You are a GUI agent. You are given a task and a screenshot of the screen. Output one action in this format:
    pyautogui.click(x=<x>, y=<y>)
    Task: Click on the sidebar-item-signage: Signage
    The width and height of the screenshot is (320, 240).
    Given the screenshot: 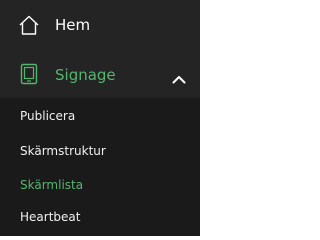 What is the action you would take?
    pyautogui.click(x=100, y=75)
    